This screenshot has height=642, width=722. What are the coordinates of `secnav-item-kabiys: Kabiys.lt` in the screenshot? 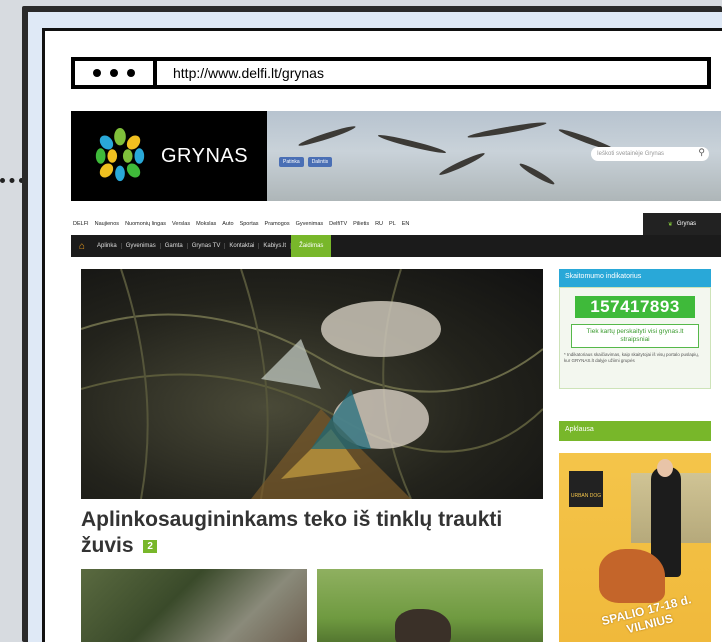 It's located at (275, 246).